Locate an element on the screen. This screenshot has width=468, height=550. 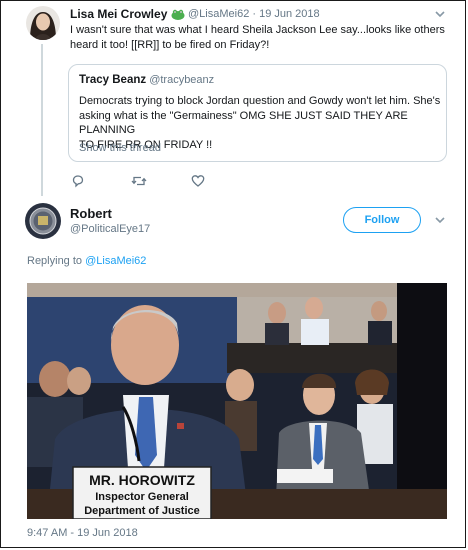
replying-to-label: Replying to is located at coordinates (56, 261).